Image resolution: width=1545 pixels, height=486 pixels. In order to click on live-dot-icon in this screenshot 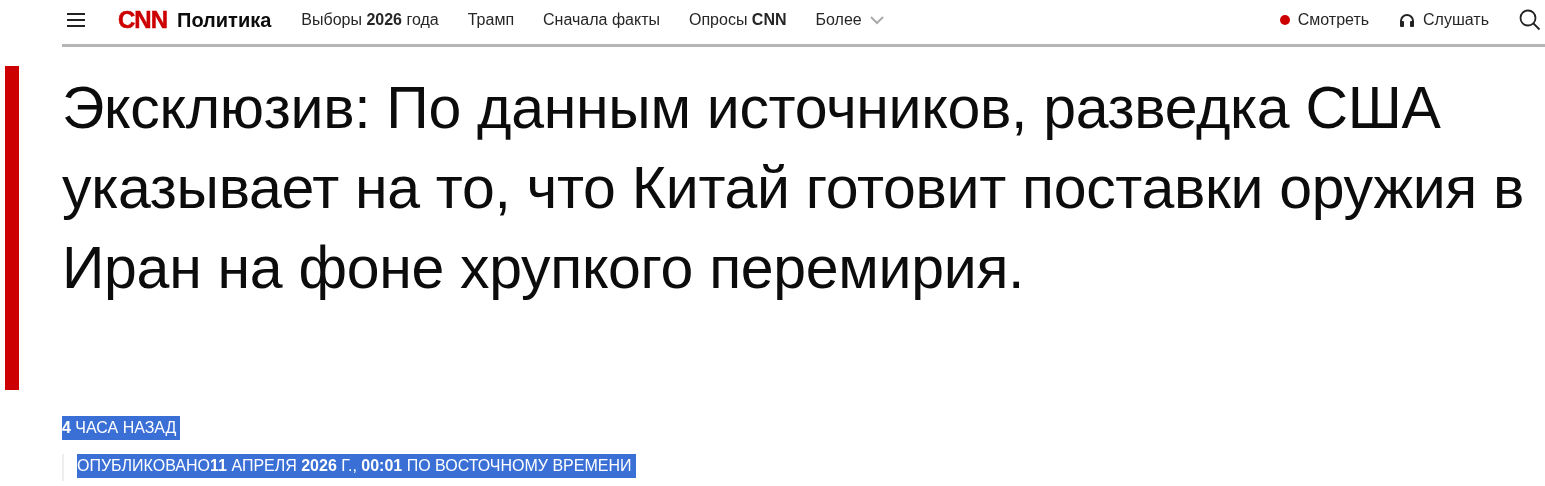, I will do `click(1284, 20)`.